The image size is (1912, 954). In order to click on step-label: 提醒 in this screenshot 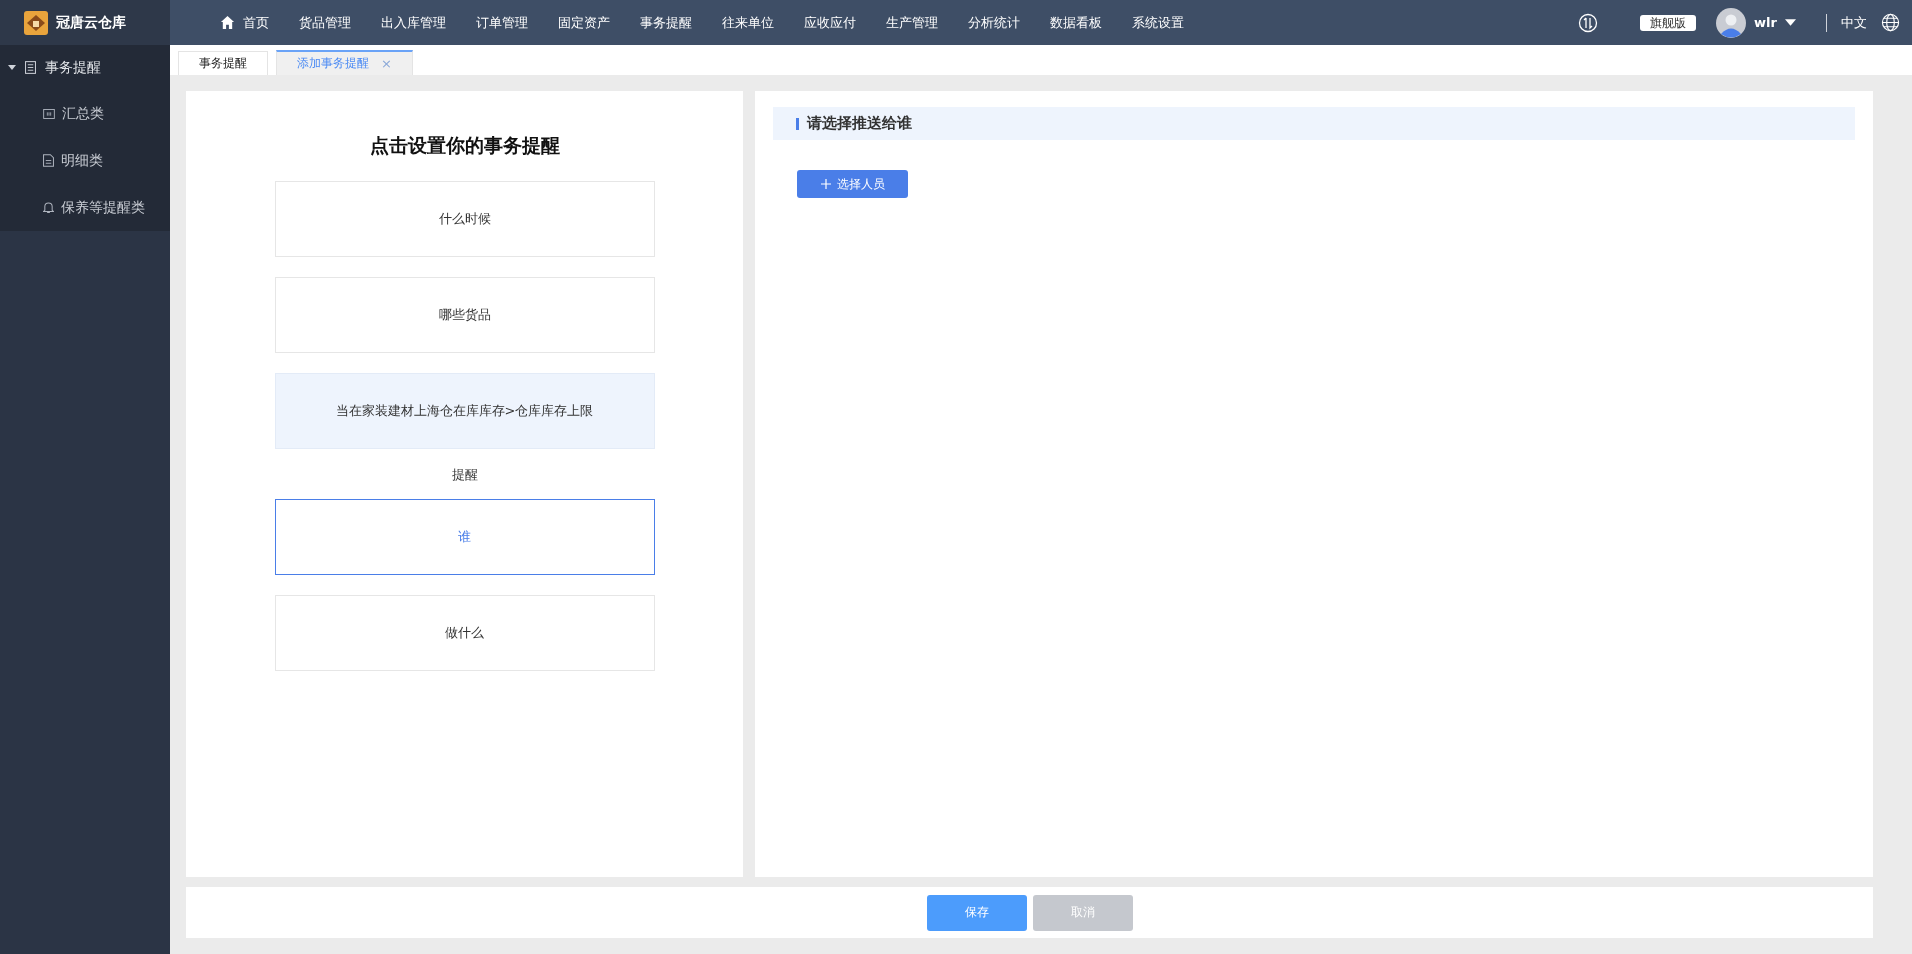, I will do `click(464, 475)`.